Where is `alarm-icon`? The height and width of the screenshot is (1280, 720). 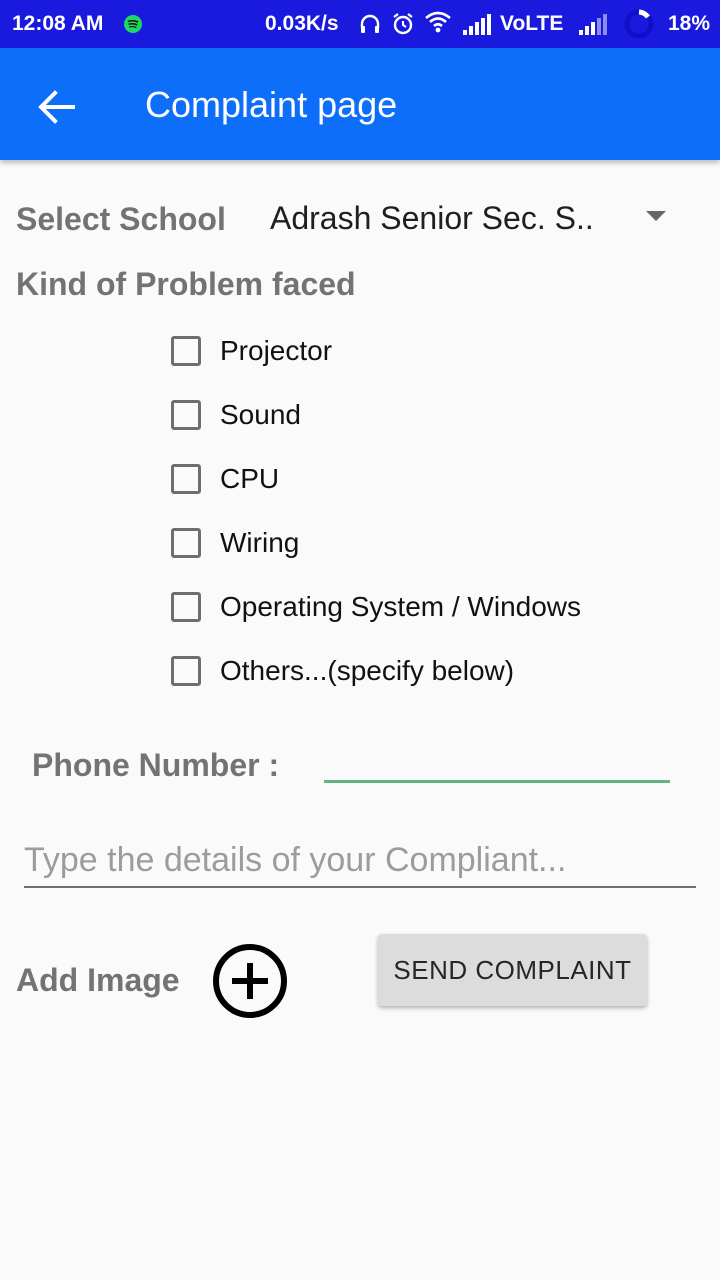
alarm-icon is located at coordinates (403, 24).